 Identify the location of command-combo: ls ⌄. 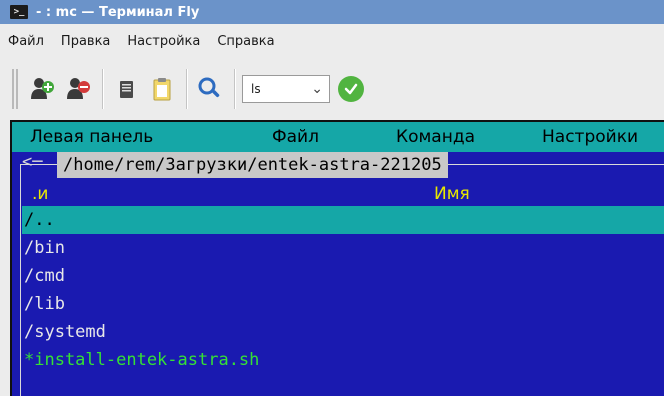
(286, 89).